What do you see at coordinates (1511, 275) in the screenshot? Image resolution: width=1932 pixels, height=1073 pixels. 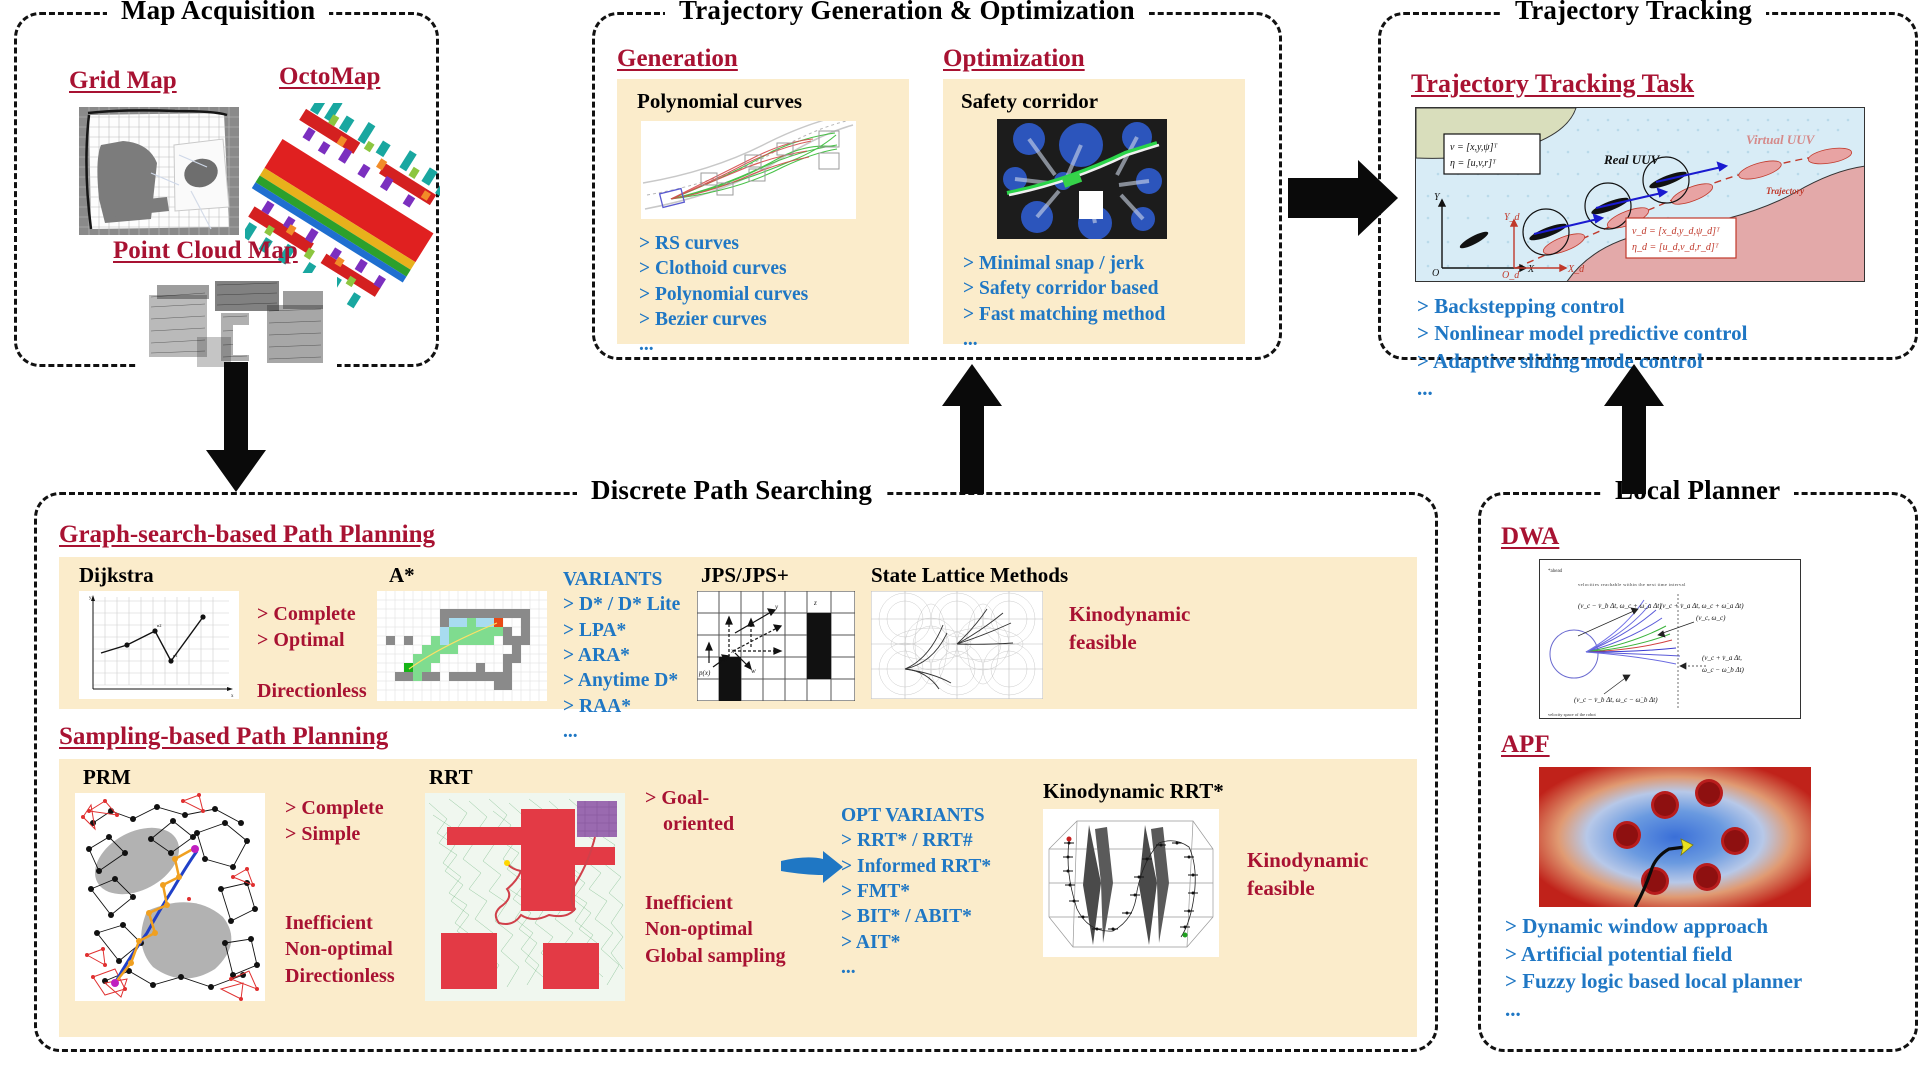 I see `svg-text: O_d` at bounding box center [1511, 275].